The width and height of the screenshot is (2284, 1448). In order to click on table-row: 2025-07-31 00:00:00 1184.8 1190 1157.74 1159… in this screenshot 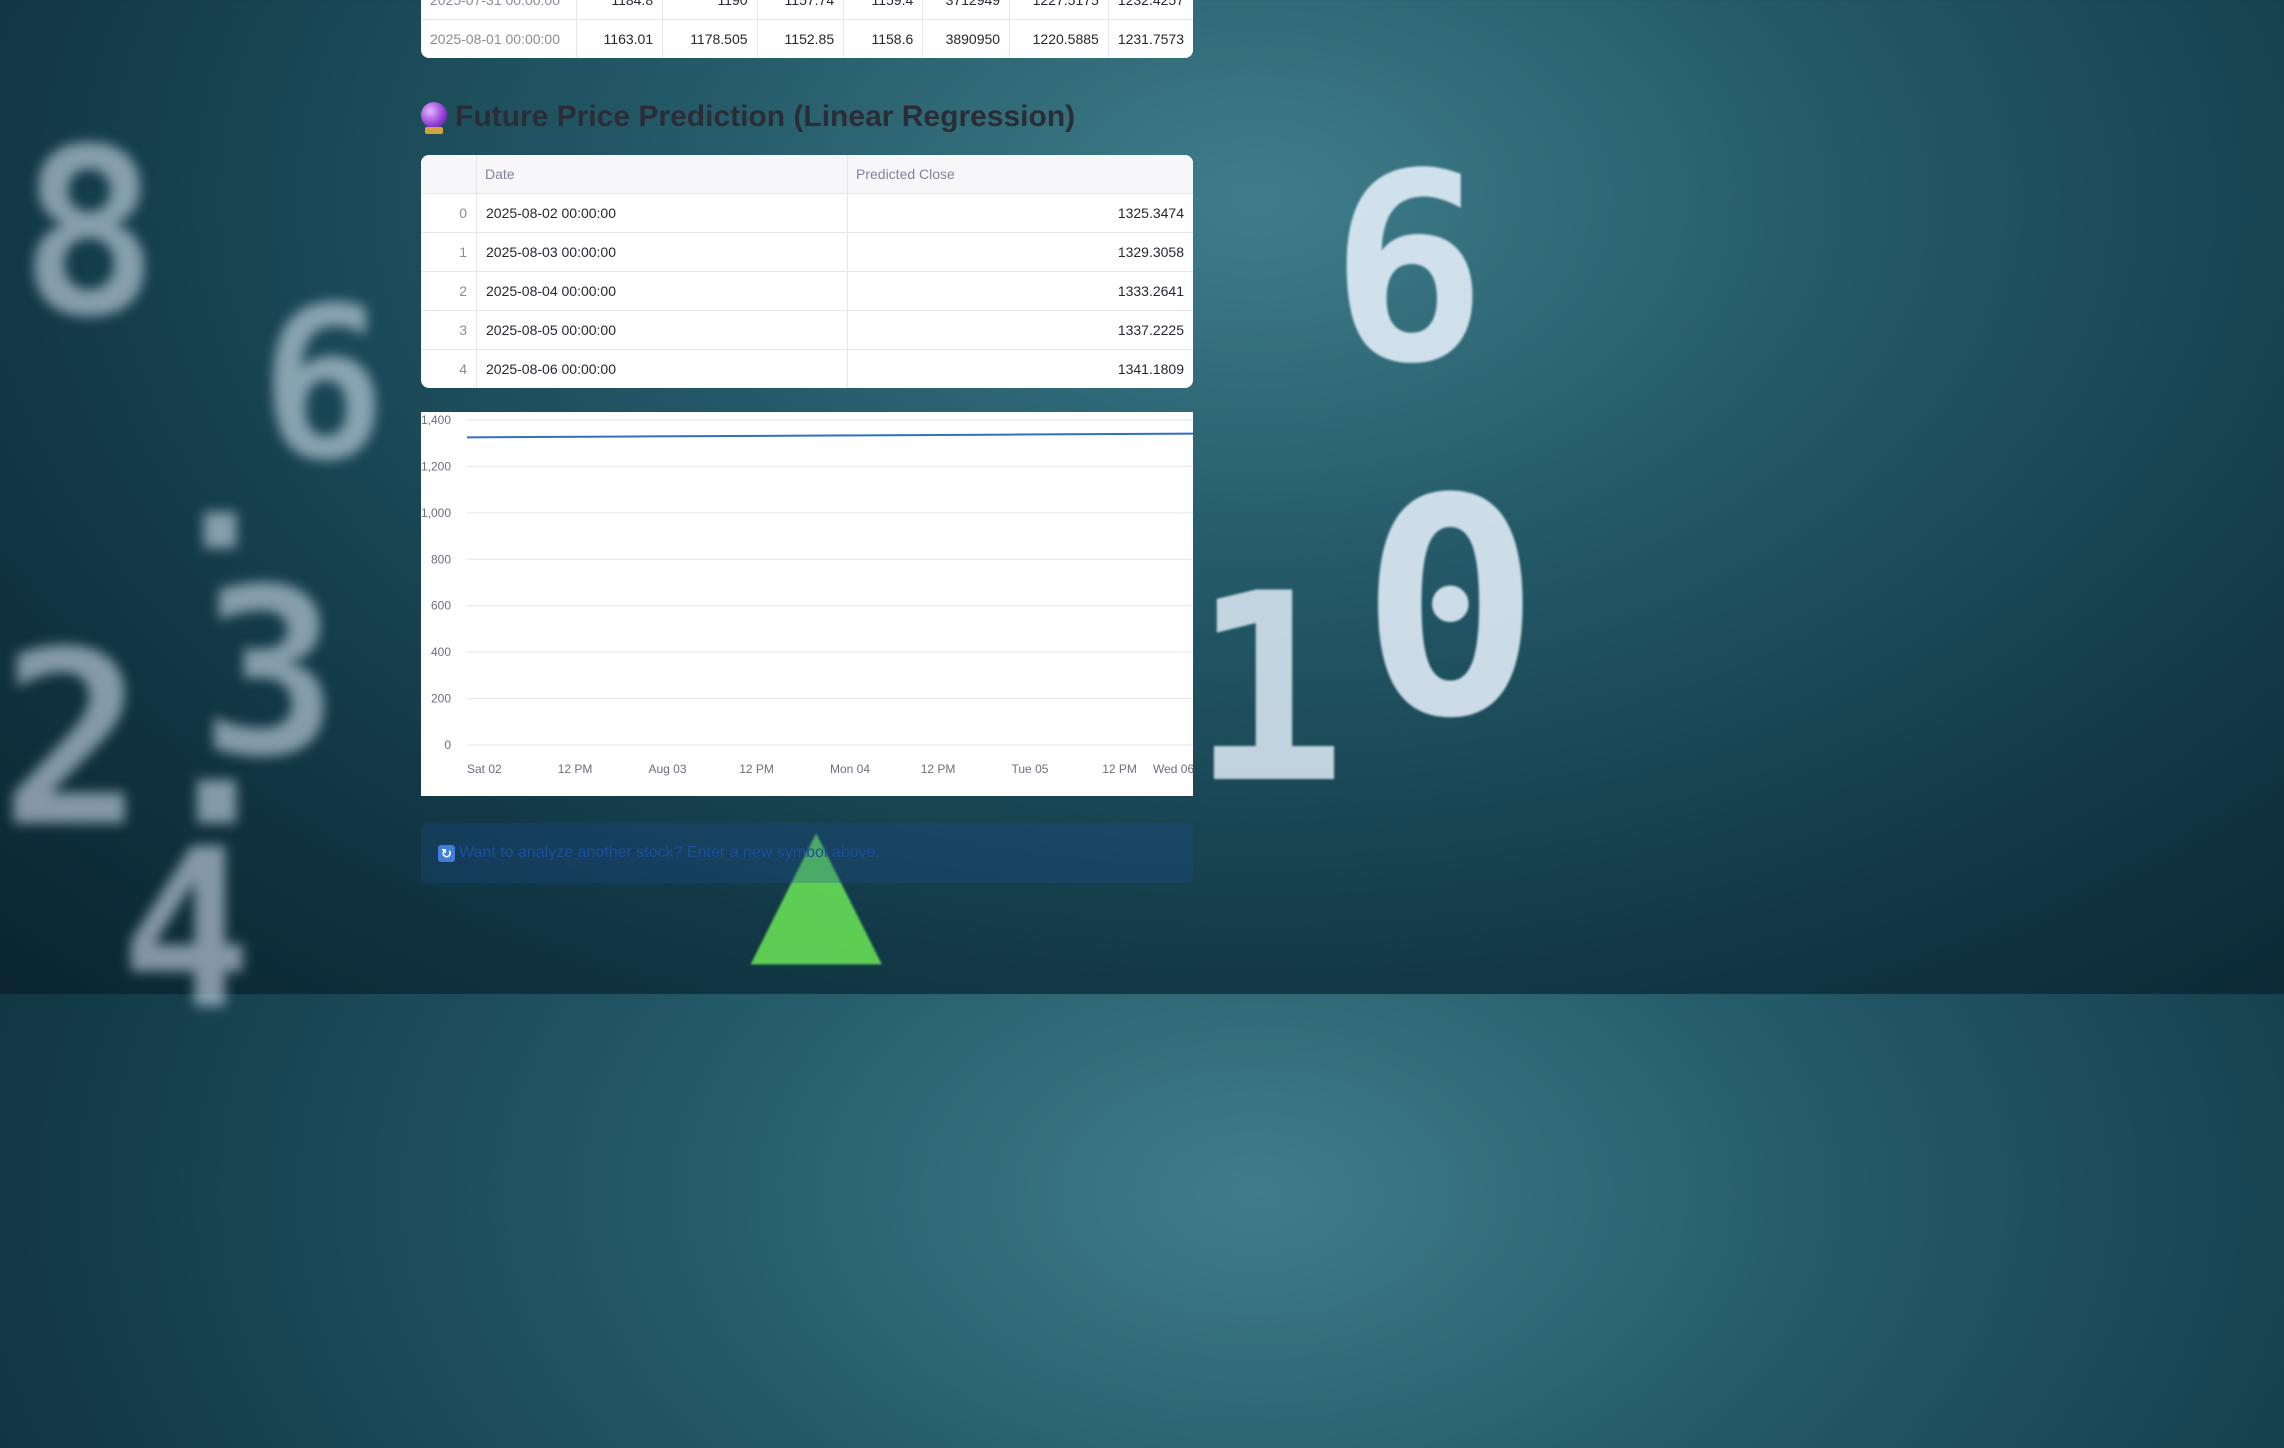, I will do `click(807, 10)`.